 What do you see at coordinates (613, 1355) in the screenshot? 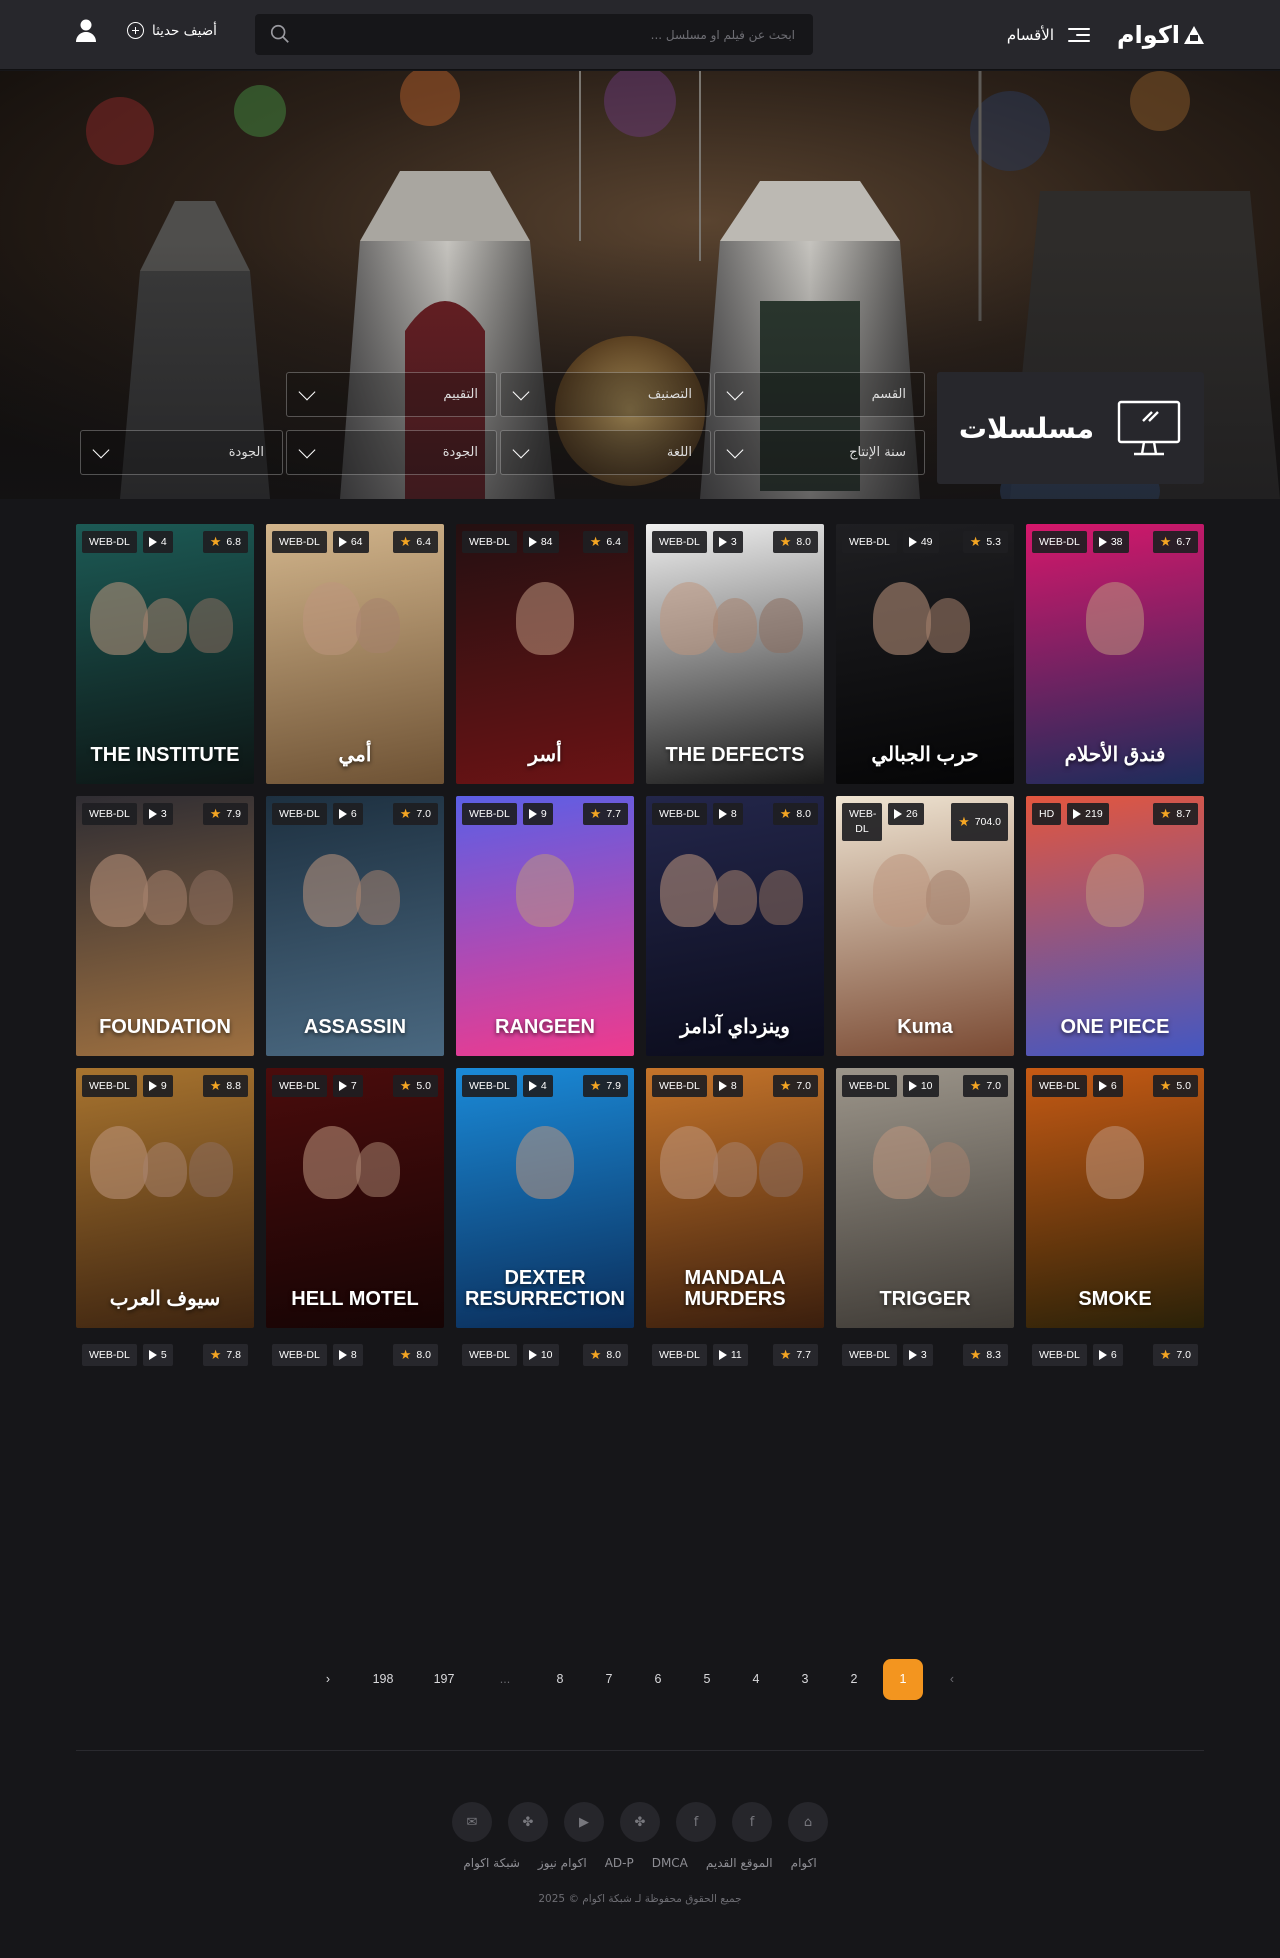
I see `rating-value: 8.0` at bounding box center [613, 1355].